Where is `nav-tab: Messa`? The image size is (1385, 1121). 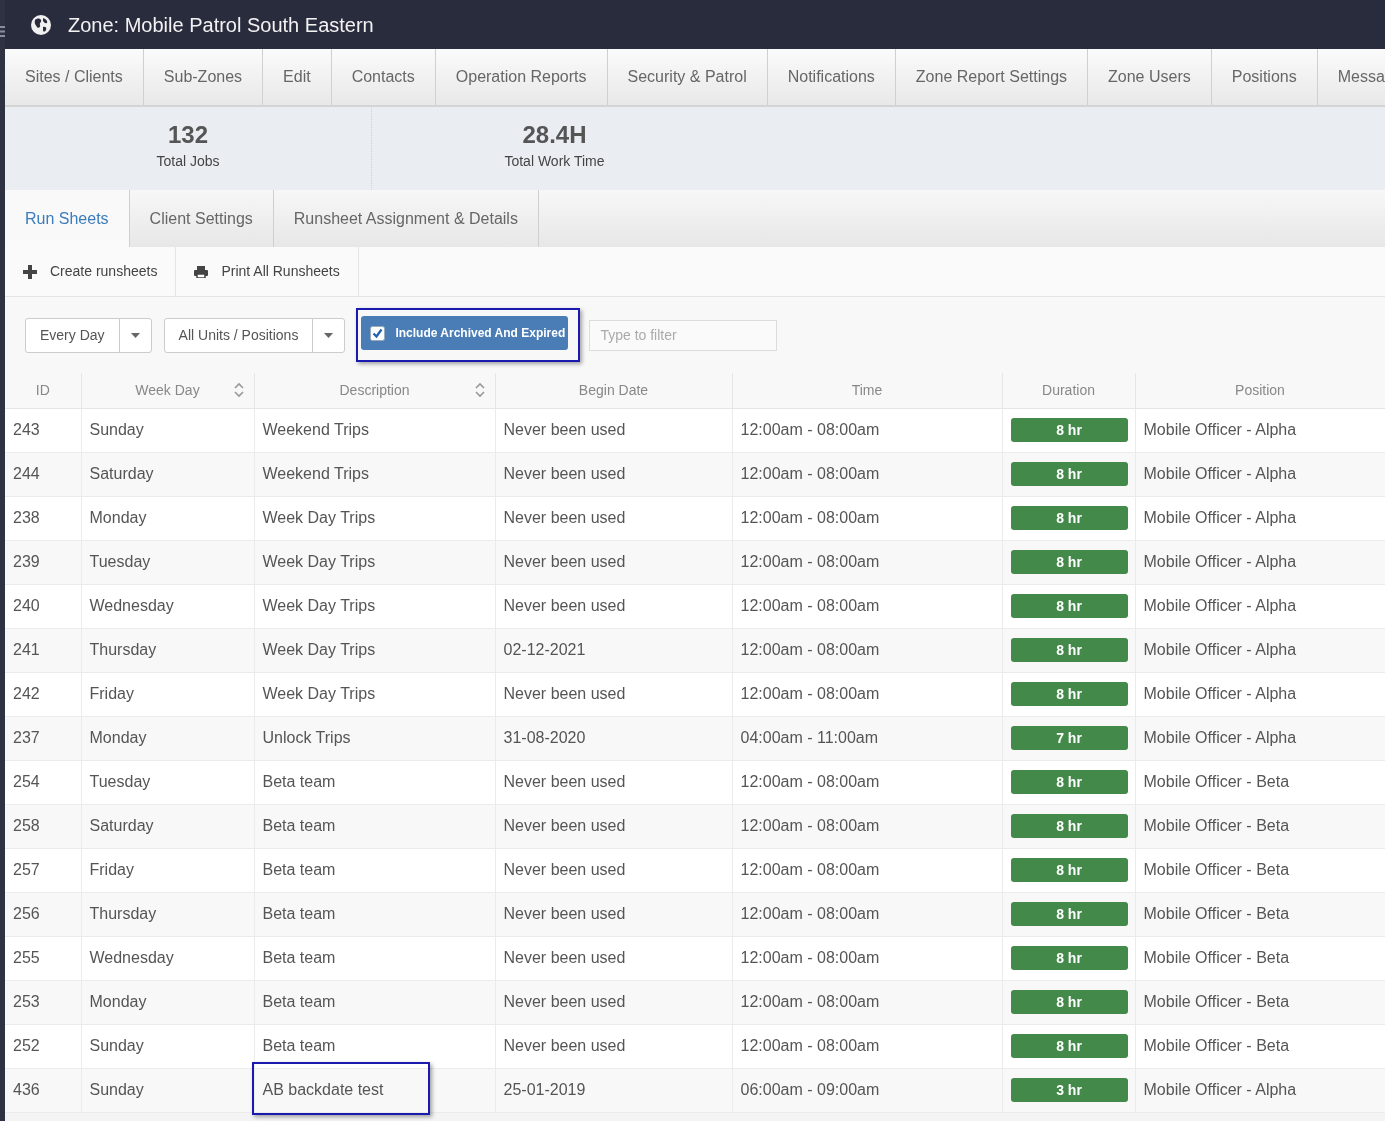 nav-tab: Messa is located at coordinates (1351, 77).